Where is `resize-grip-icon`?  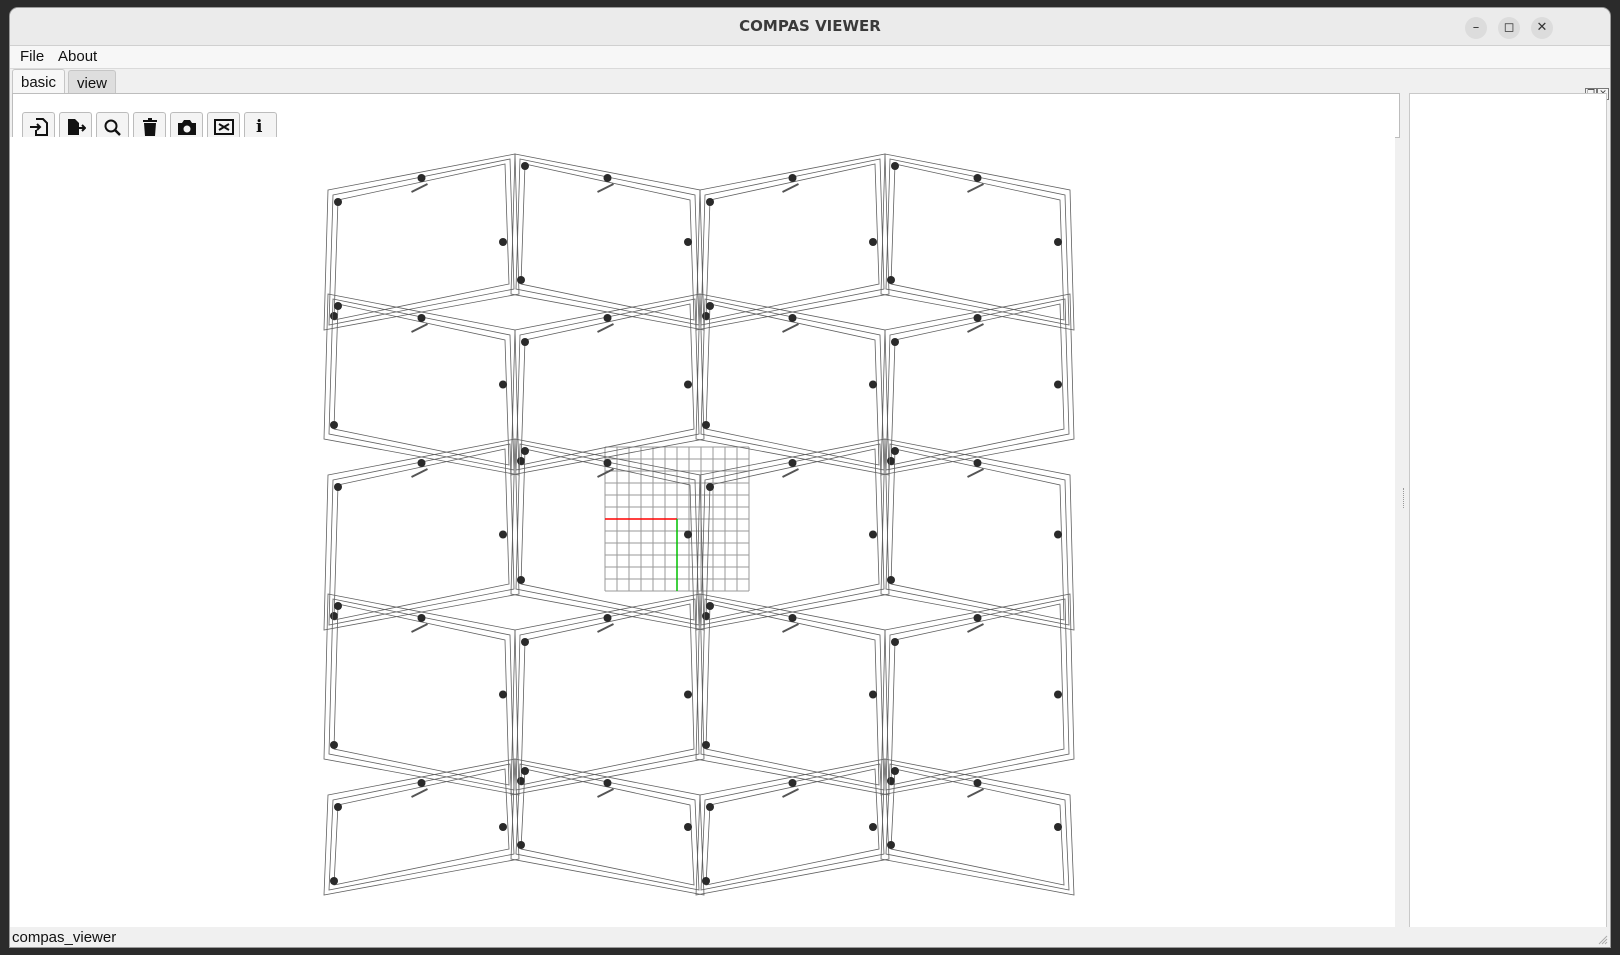 resize-grip-icon is located at coordinates (1603, 940).